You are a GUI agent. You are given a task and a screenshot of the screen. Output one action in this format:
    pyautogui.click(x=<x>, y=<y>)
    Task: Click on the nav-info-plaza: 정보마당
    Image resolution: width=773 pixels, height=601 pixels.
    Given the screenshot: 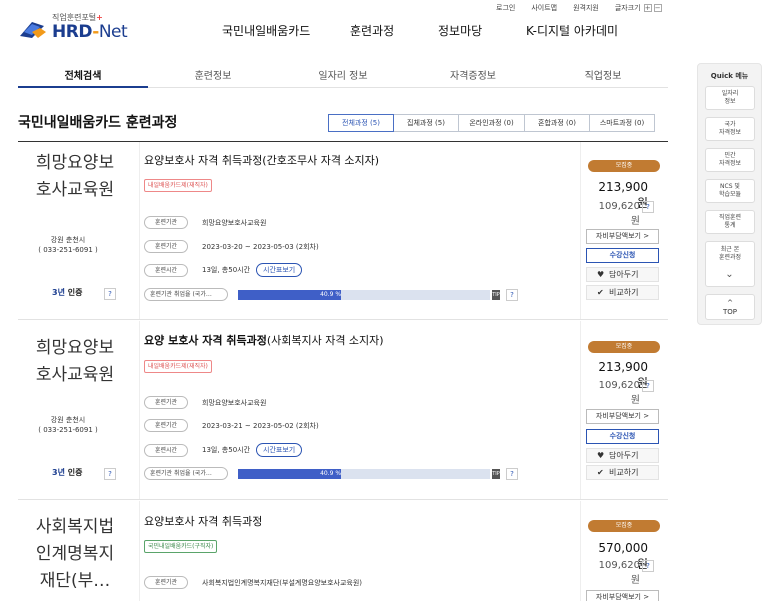 What is the action you would take?
    pyautogui.click(x=482, y=30)
    